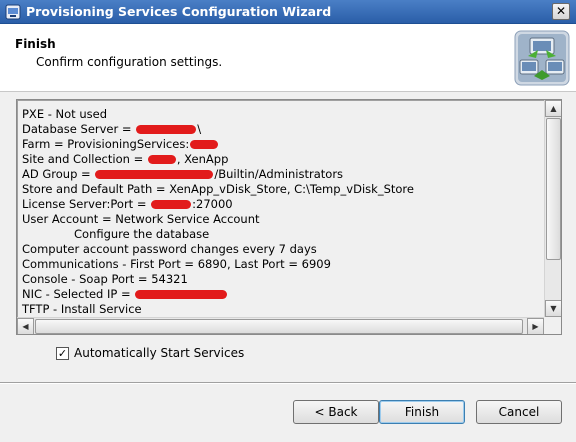 The image size is (576, 442). What do you see at coordinates (64, 114) in the screenshot?
I see `summary-line: PXE - Not used` at bounding box center [64, 114].